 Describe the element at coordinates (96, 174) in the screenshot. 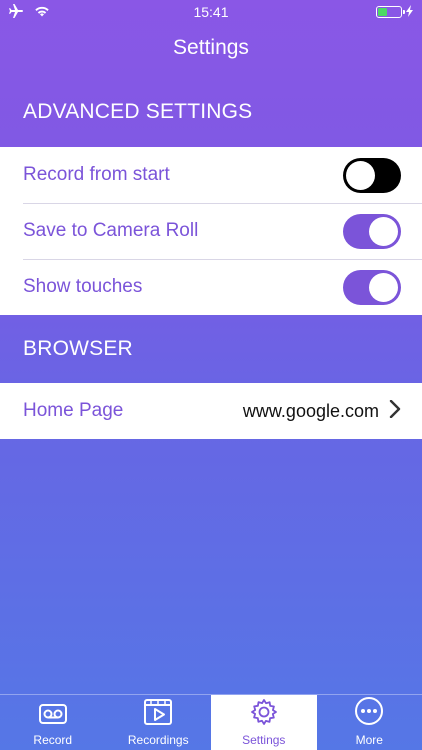

I see `row-label: Record from start` at that location.